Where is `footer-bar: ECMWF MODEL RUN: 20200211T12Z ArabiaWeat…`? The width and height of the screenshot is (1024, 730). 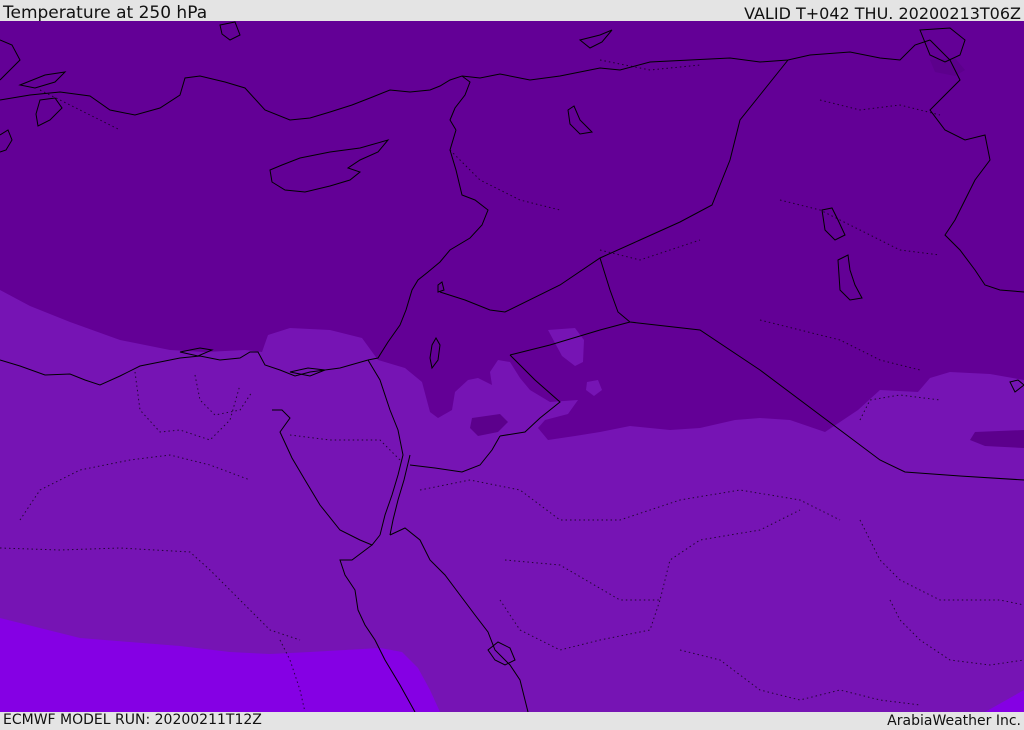 footer-bar: ECMWF MODEL RUN: 20200211T12Z ArabiaWeat… is located at coordinates (512, 720).